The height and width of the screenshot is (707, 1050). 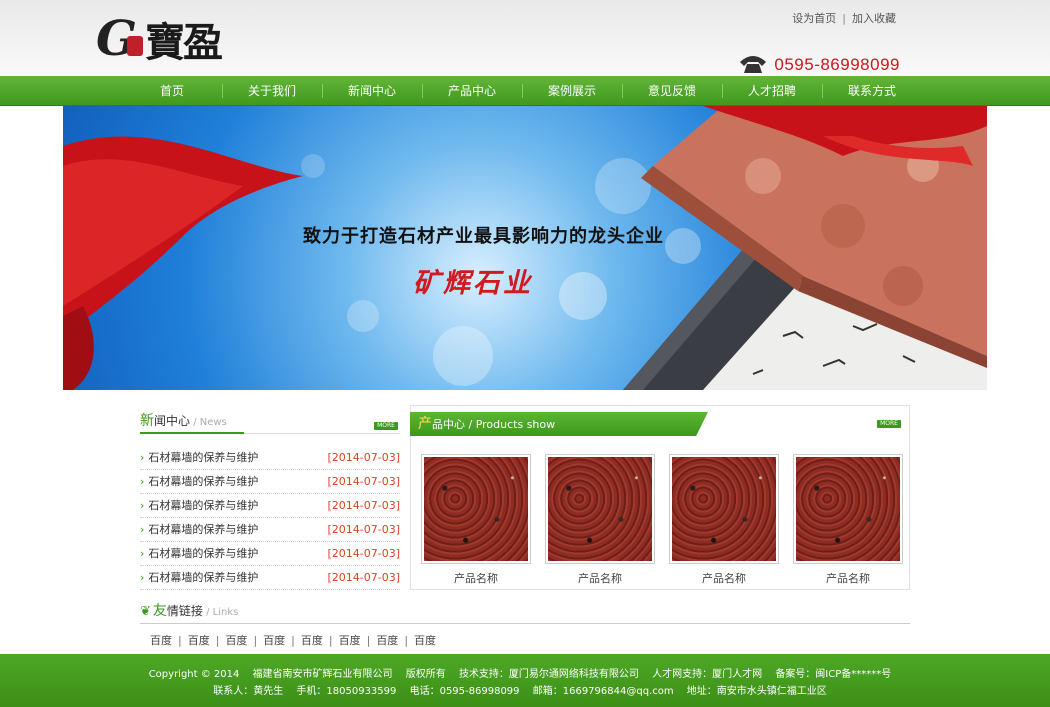 What do you see at coordinates (872, 91) in the screenshot?
I see `nav-item-contact: 联系方式` at bounding box center [872, 91].